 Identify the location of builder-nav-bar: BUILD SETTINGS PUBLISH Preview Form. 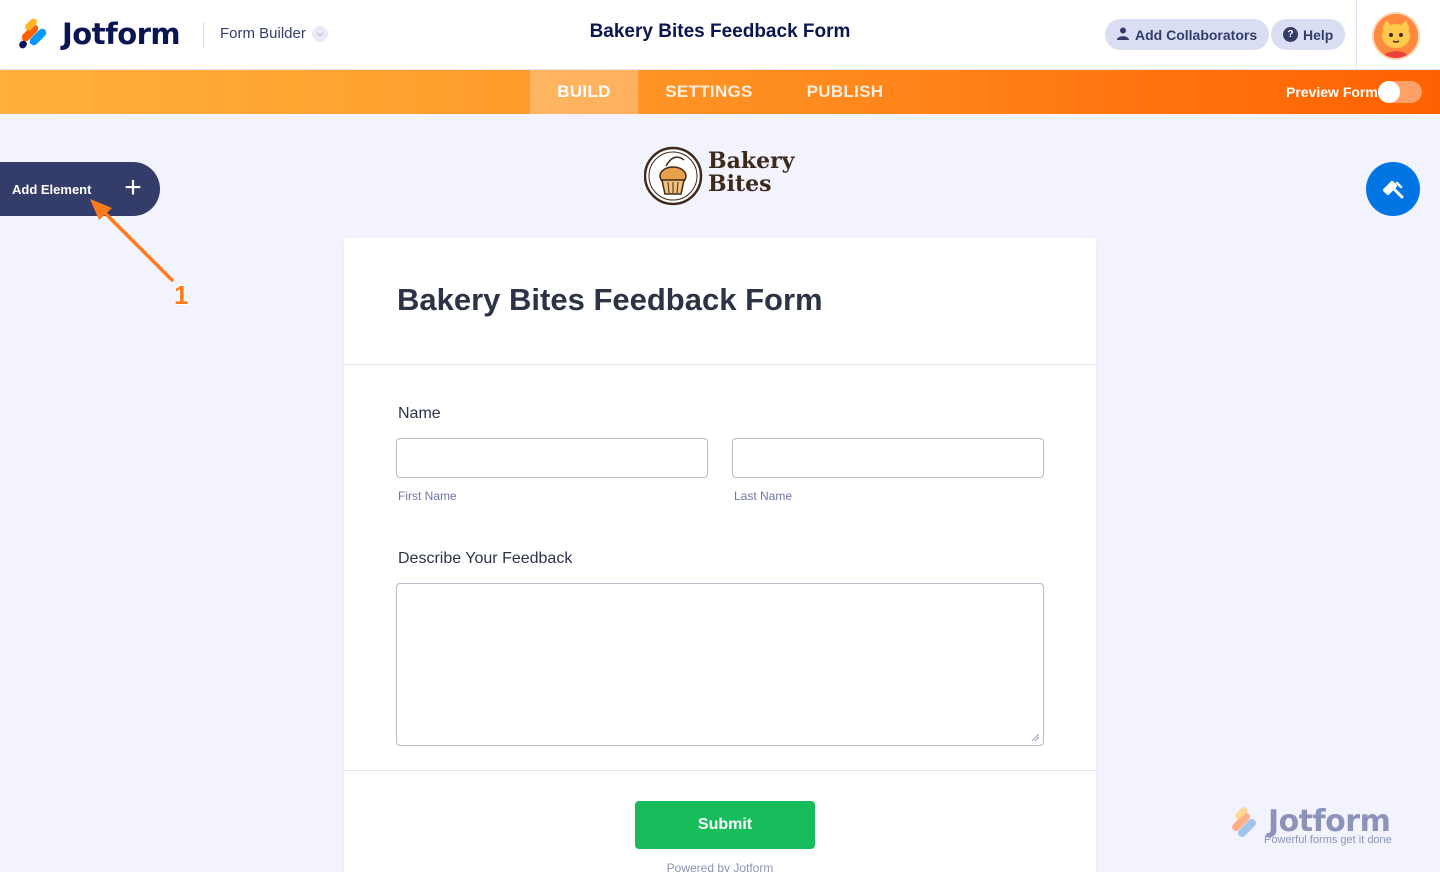
(720, 92).